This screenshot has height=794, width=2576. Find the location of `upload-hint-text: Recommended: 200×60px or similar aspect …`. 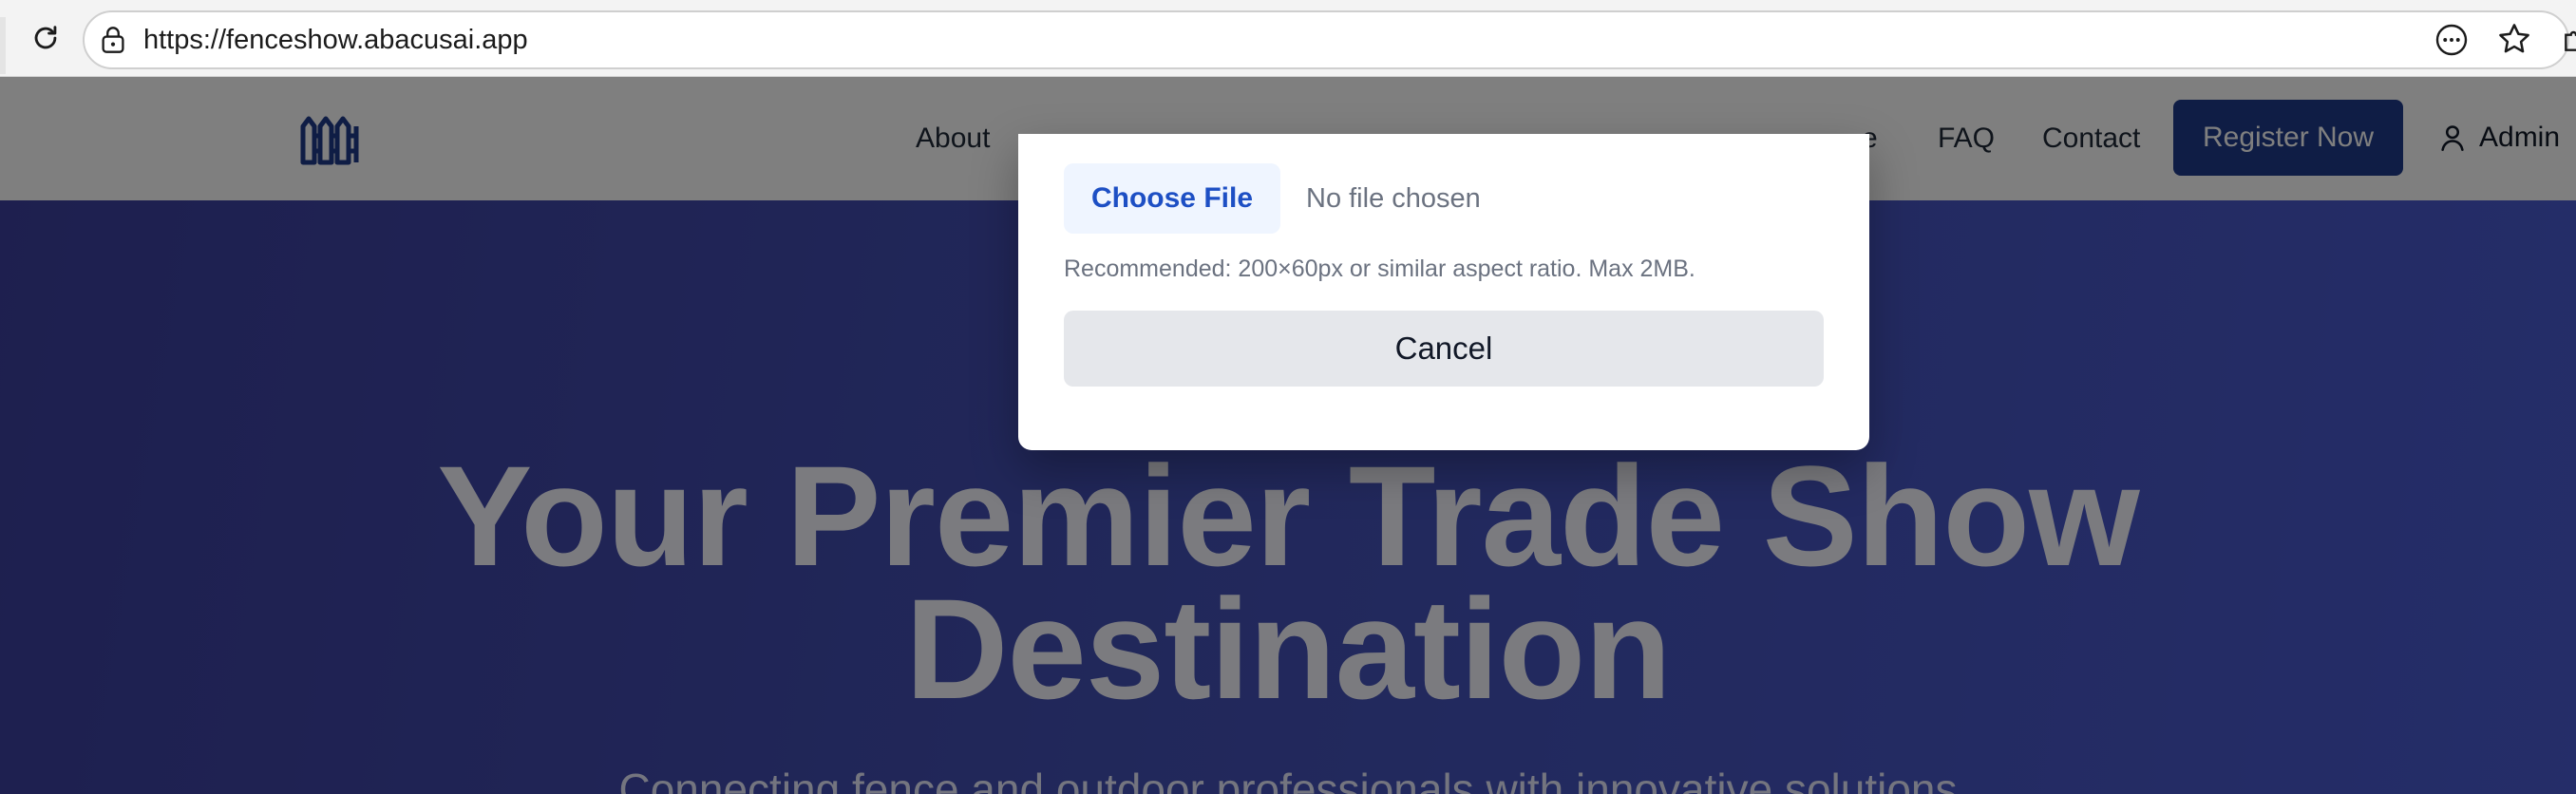

upload-hint-text: Recommended: 200×60px or similar aspect … is located at coordinates (1379, 268).